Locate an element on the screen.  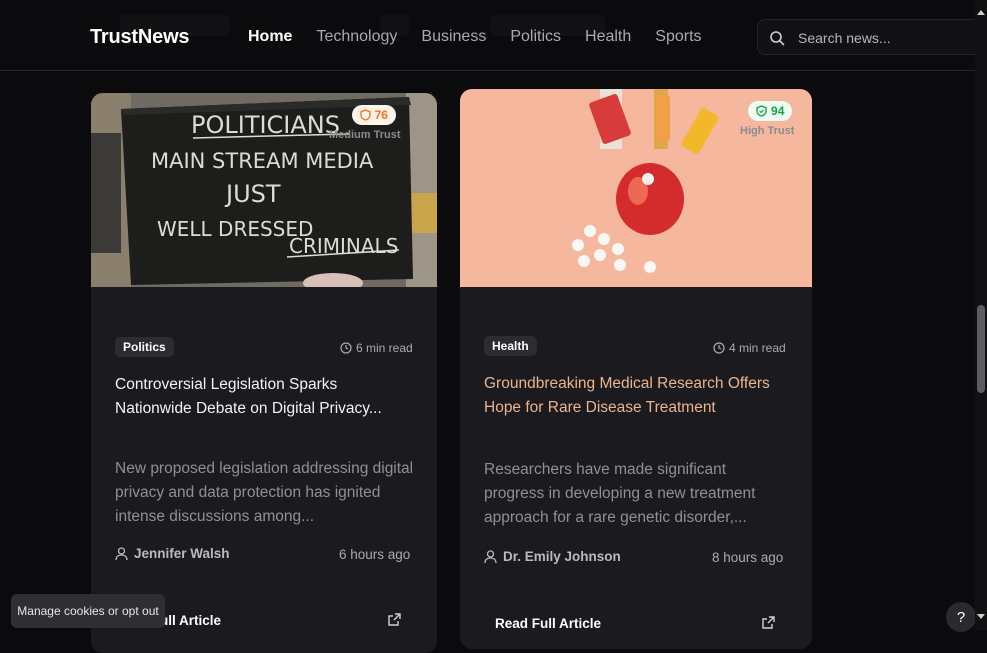
author-name: Jennifer Walsh is located at coordinates (182, 553).